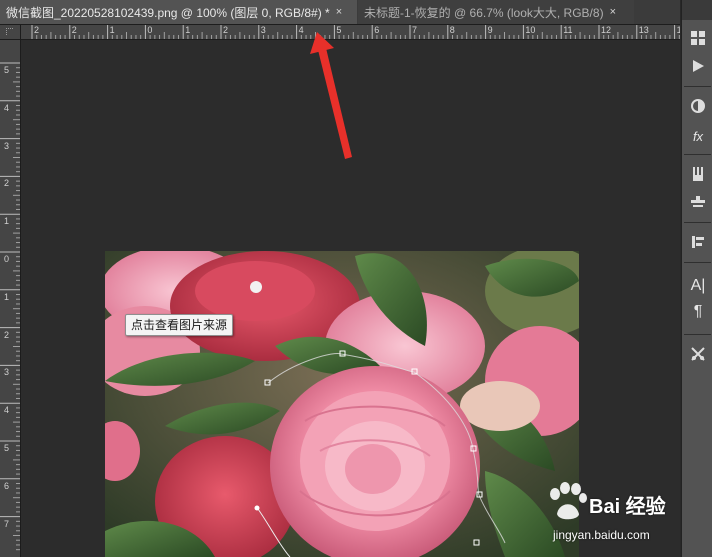 Image resolution: width=712 pixels, height=557 pixels. I want to click on ruler-h-label: 10, so click(530, 30).